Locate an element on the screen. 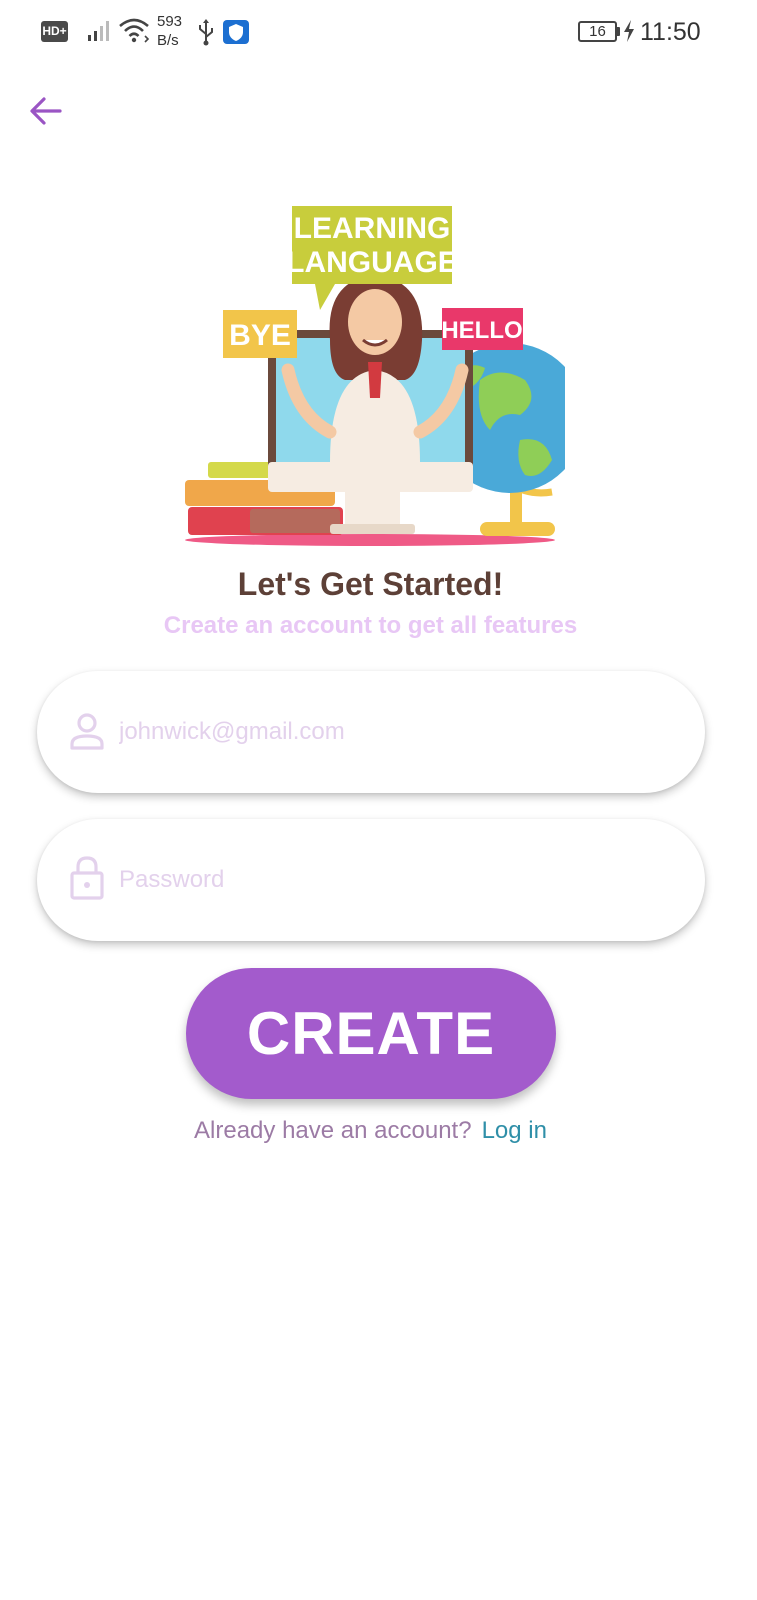  email-input is located at coordinates (399, 732).